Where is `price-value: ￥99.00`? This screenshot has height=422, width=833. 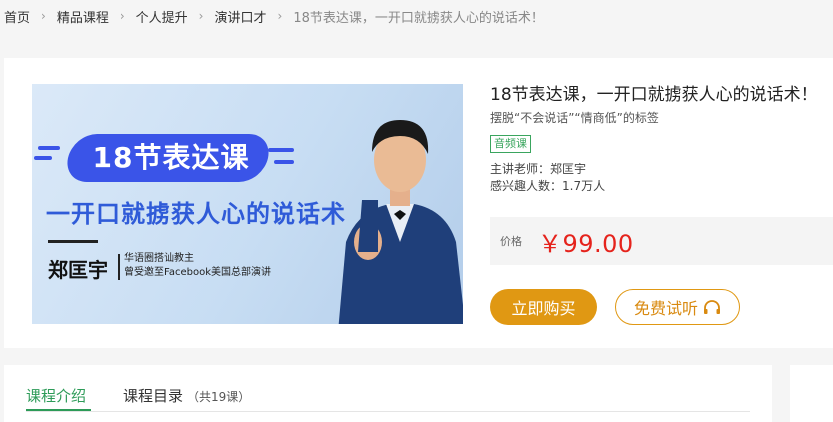 price-value: ￥99.00 is located at coordinates (586, 243).